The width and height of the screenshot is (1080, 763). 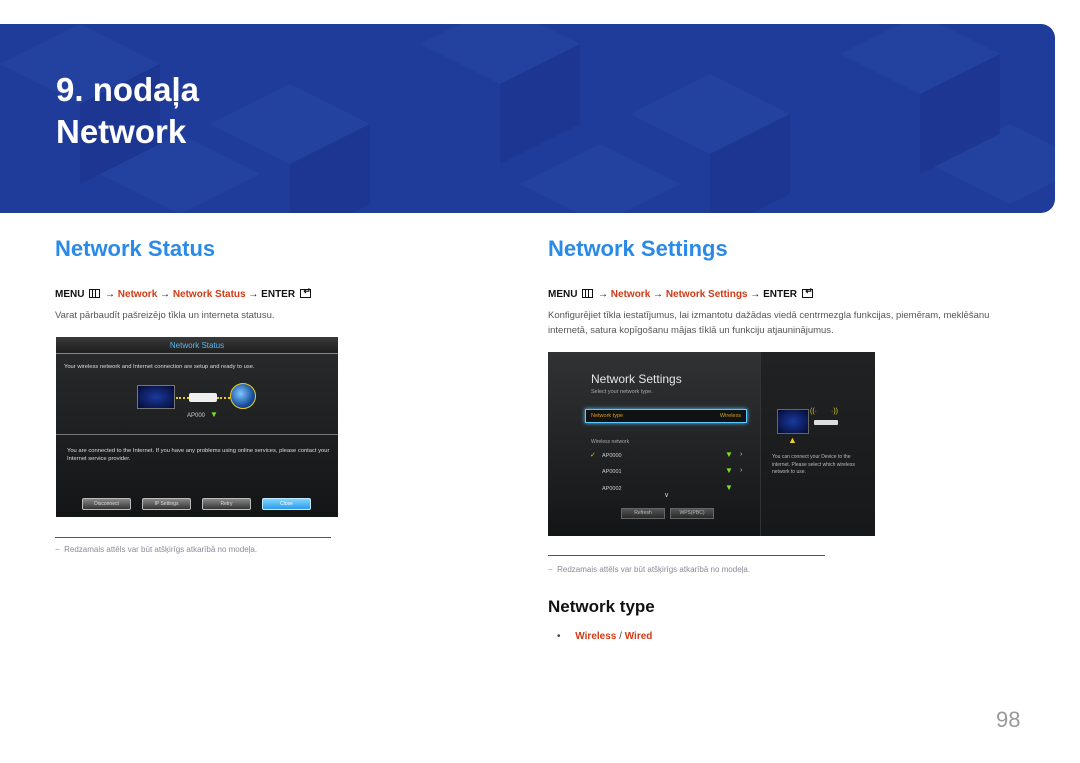 I want to click on screen-title-bar: Network Status, so click(x=197, y=345).